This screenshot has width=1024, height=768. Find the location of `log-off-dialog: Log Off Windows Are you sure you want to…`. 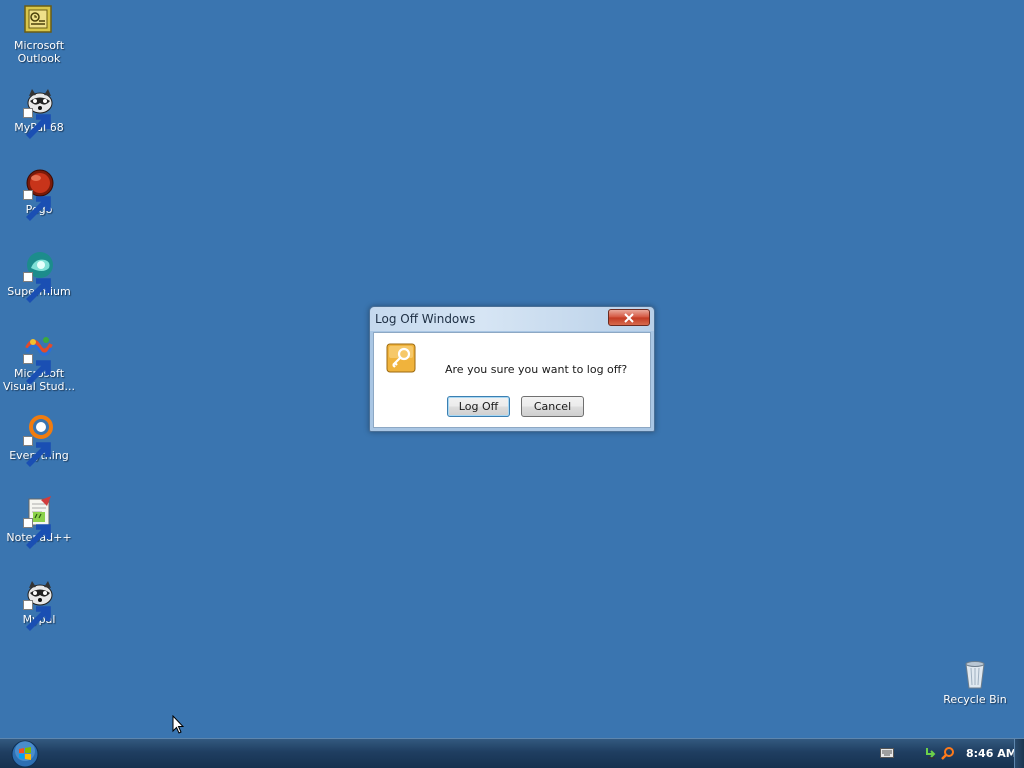

log-off-dialog: Log Off Windows Are you sure you want to… is located at coordinates (512, 369).